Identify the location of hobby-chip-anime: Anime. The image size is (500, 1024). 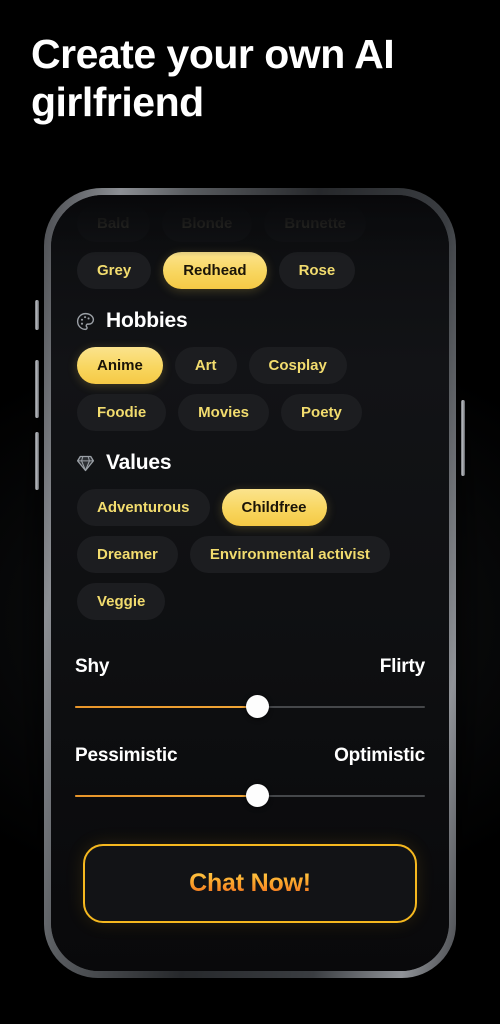
(120, 365).